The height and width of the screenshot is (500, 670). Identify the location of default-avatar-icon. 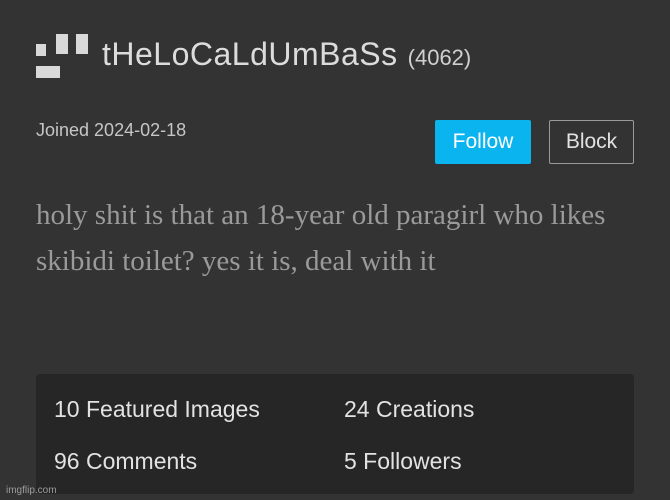
(62, 57).